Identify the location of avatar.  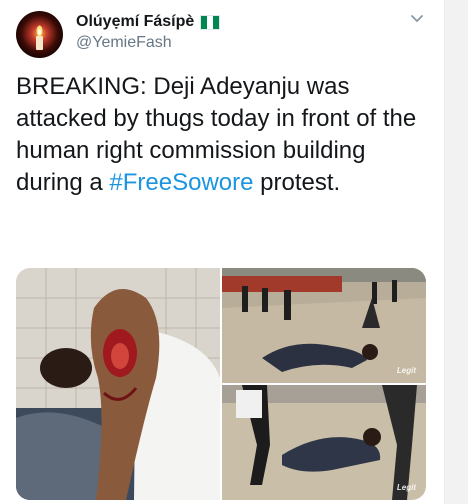
(39, 34).